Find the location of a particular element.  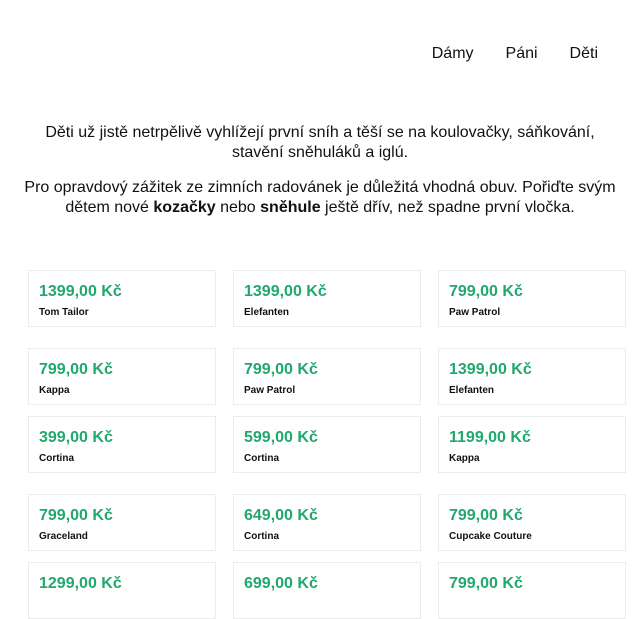

intro-link-kozacky: kozačky is located at coordinates (184, 207).